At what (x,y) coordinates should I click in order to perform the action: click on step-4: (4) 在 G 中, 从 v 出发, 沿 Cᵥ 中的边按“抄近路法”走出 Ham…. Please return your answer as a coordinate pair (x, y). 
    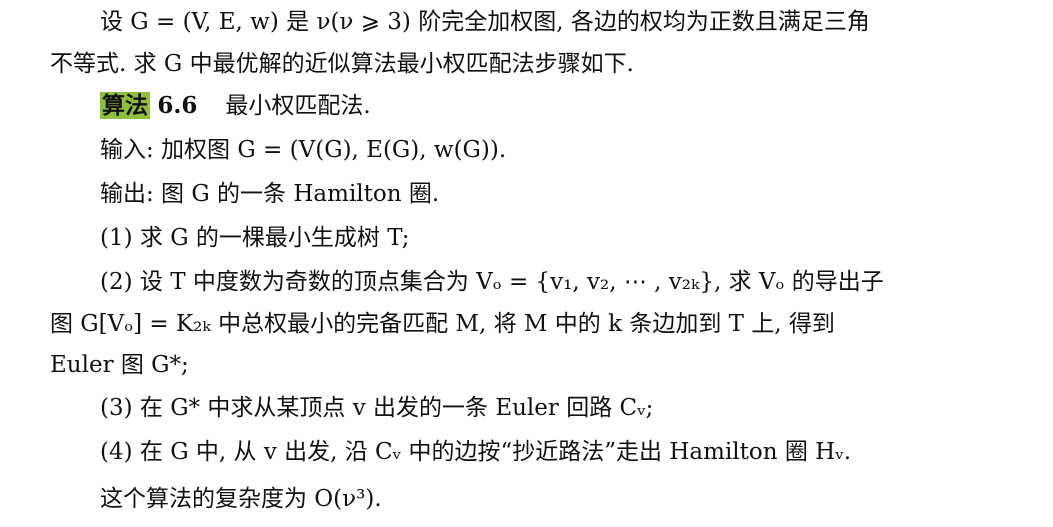
    Looking at the image, I should click on (476, 452).